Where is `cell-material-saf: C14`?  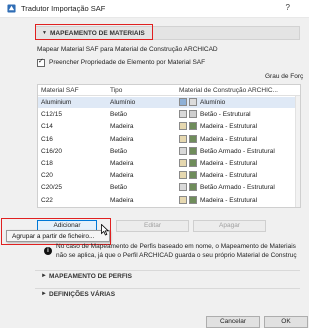
cell-material-saf: C14 is located at coordinates (47, 127).